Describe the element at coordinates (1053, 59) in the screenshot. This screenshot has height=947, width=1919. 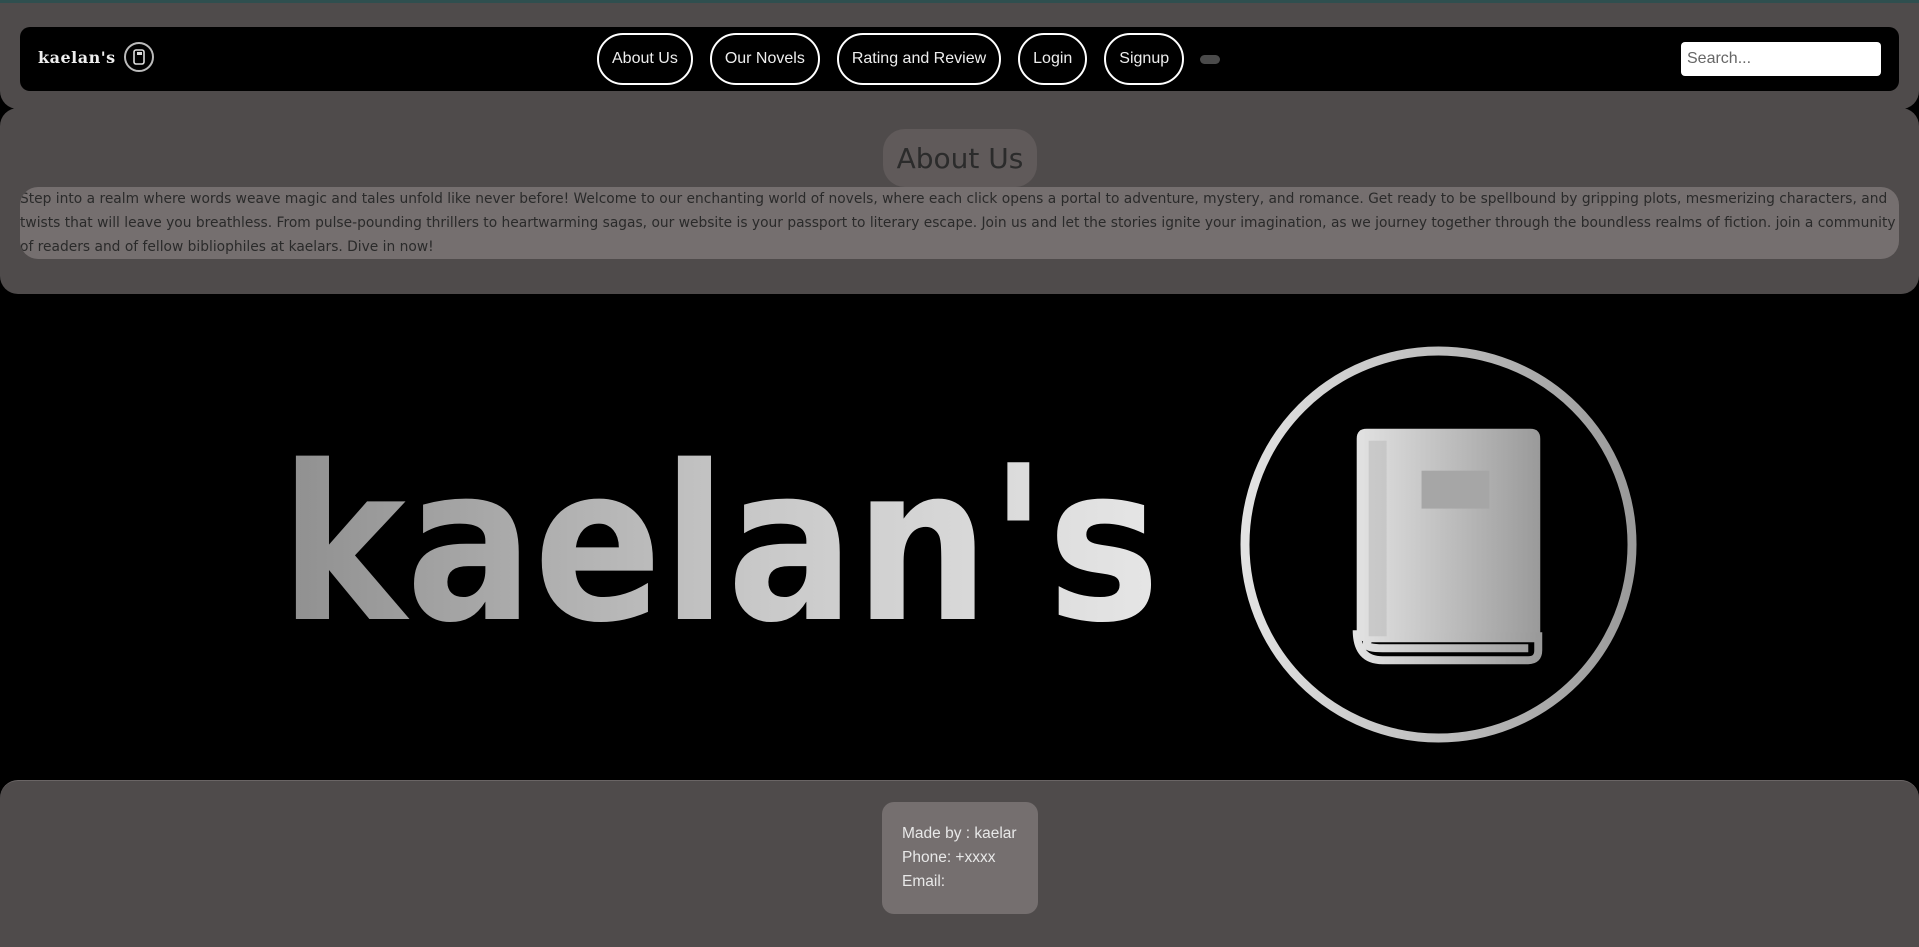
I see `nav-login-button: Login` at that location.